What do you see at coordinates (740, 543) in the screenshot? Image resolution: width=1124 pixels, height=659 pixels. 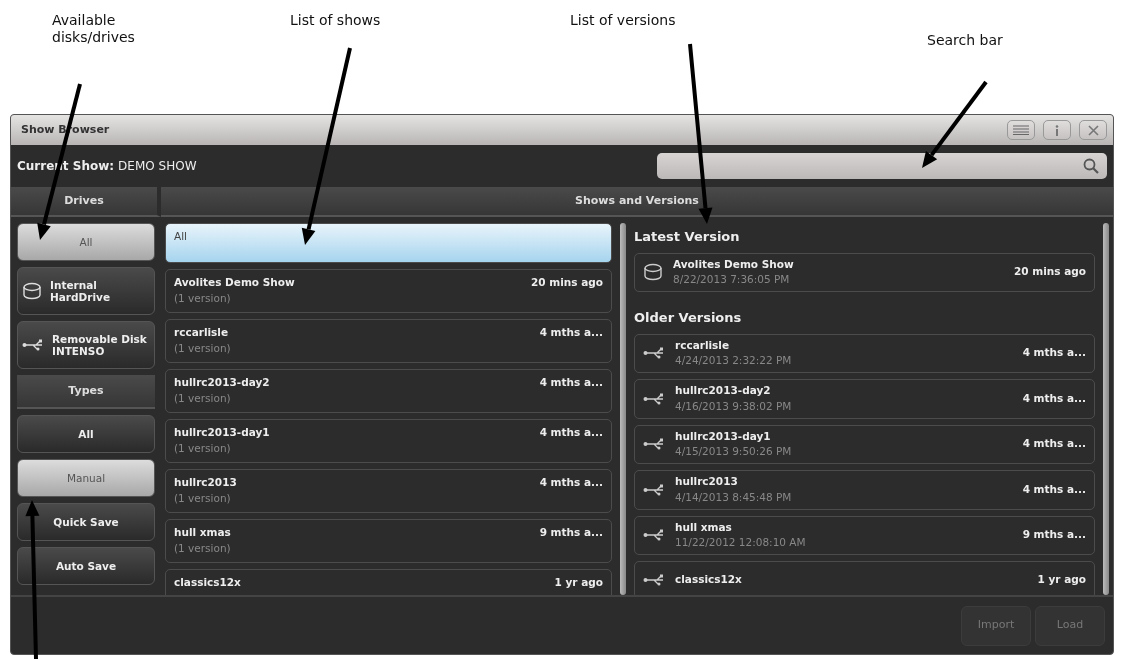 I see `version-date: 11/22/2012 12:08:10 AM` at bounding box center [740, 543].